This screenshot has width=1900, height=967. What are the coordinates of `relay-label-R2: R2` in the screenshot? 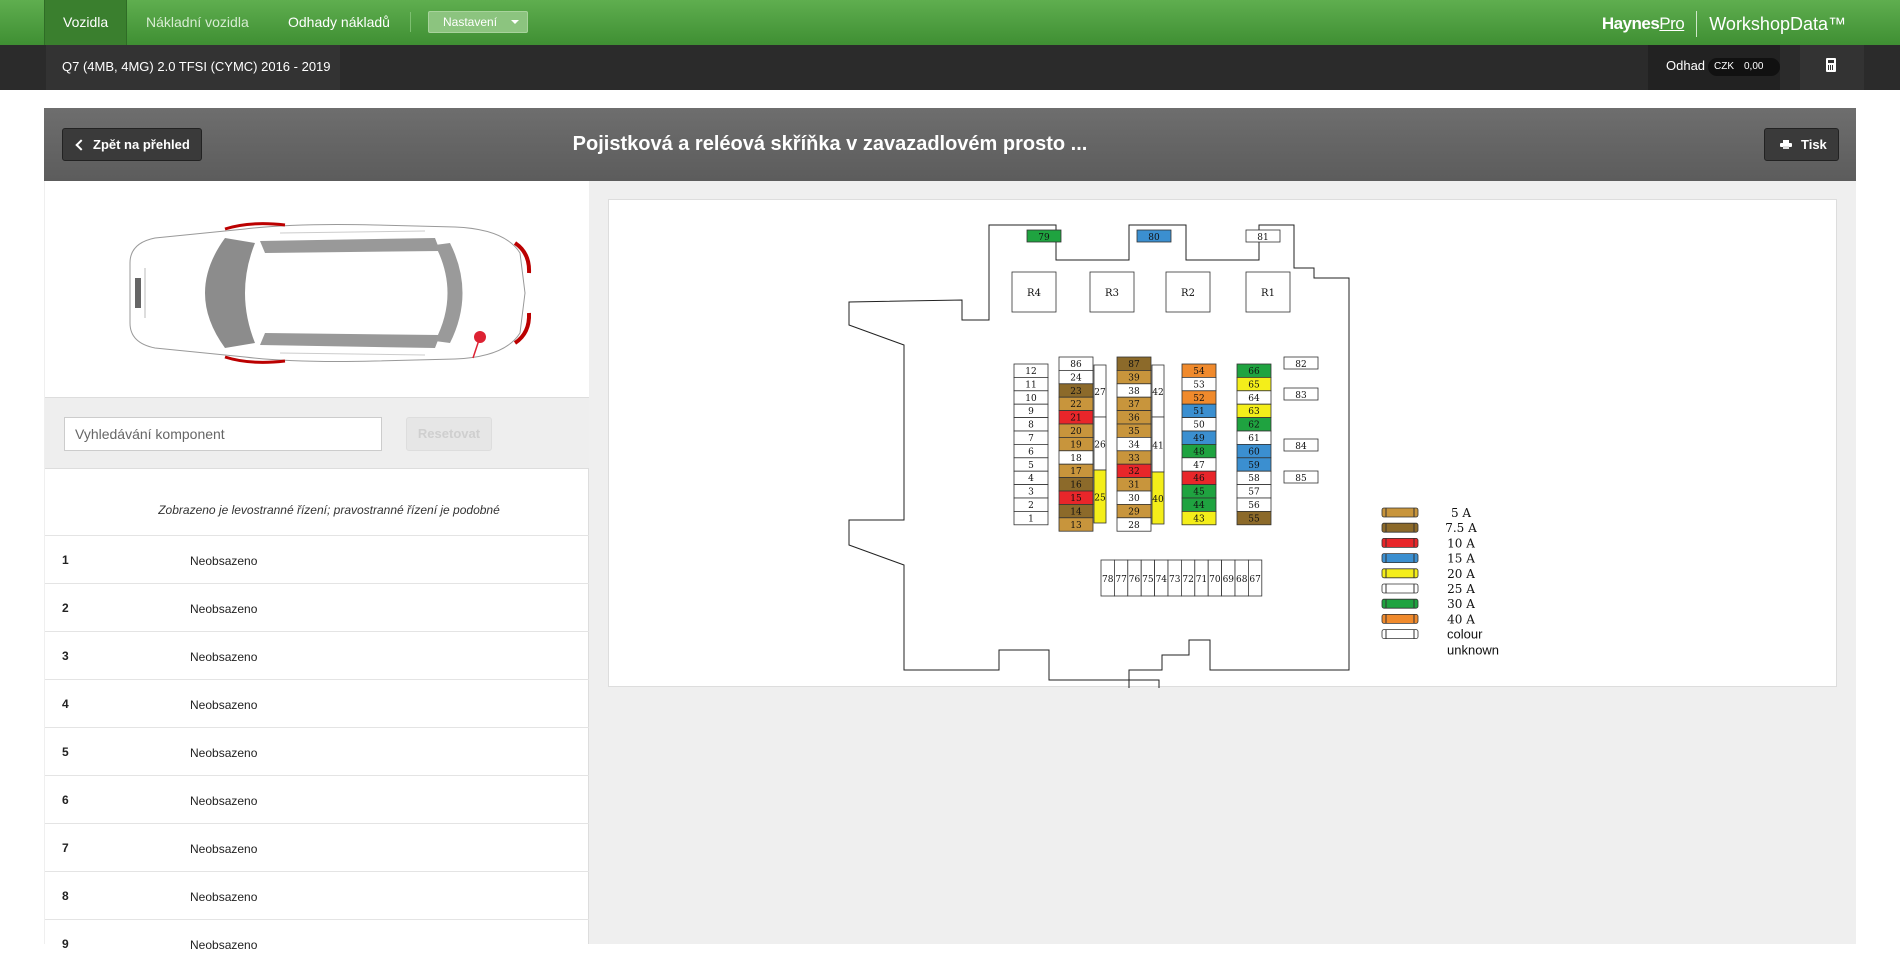 It's located at (1188, 293).